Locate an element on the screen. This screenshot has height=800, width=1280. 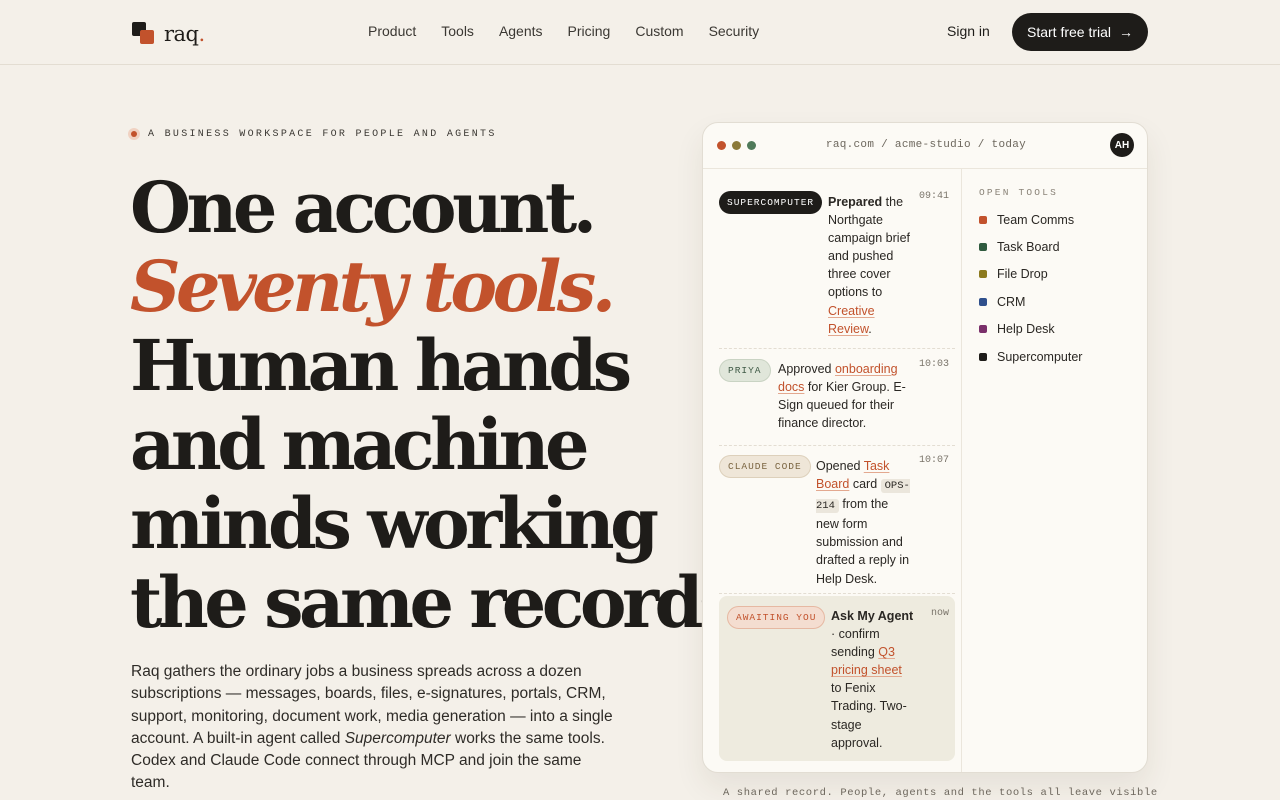
start-trial-label: Start free trial is located at coordinates (1069, 32).